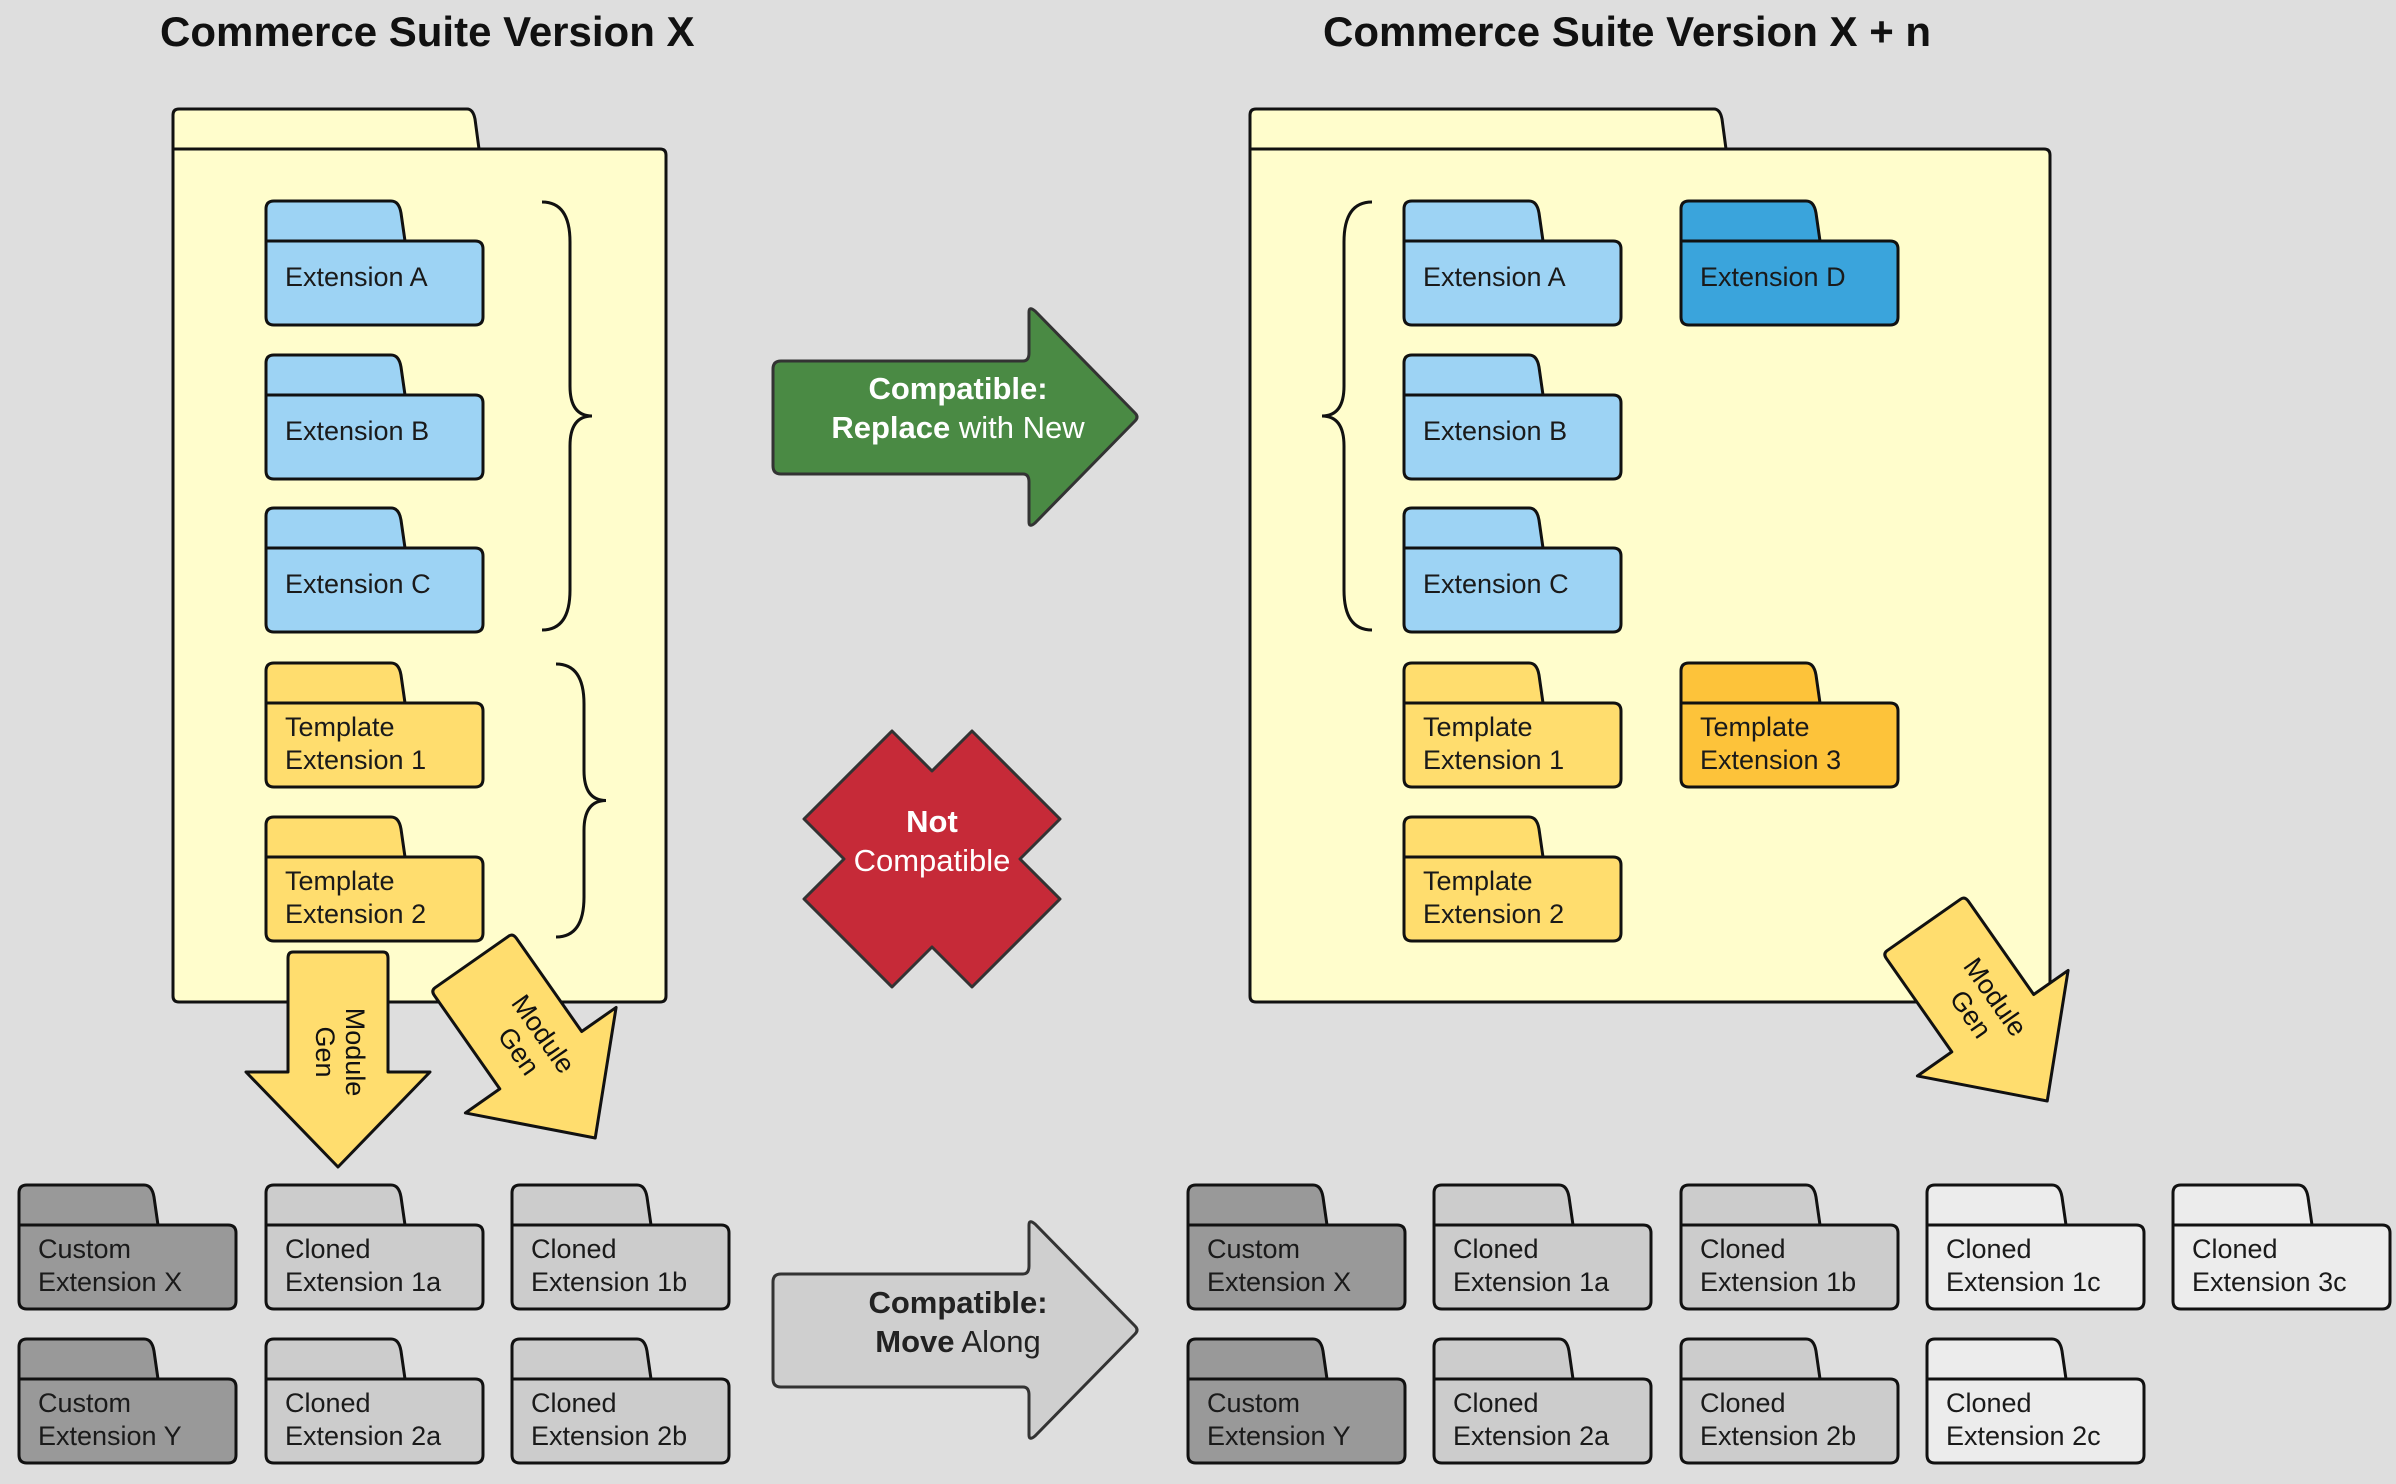 This screenshot has width=2396, height=1484. I want to click on folder-right-out-1-label: Cloned Extension 1a, so click(1531, 1265).